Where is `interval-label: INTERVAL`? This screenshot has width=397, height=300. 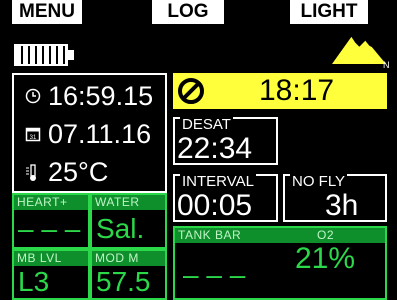
interval-label: INTERVAL is located at coordinates (218, 181).